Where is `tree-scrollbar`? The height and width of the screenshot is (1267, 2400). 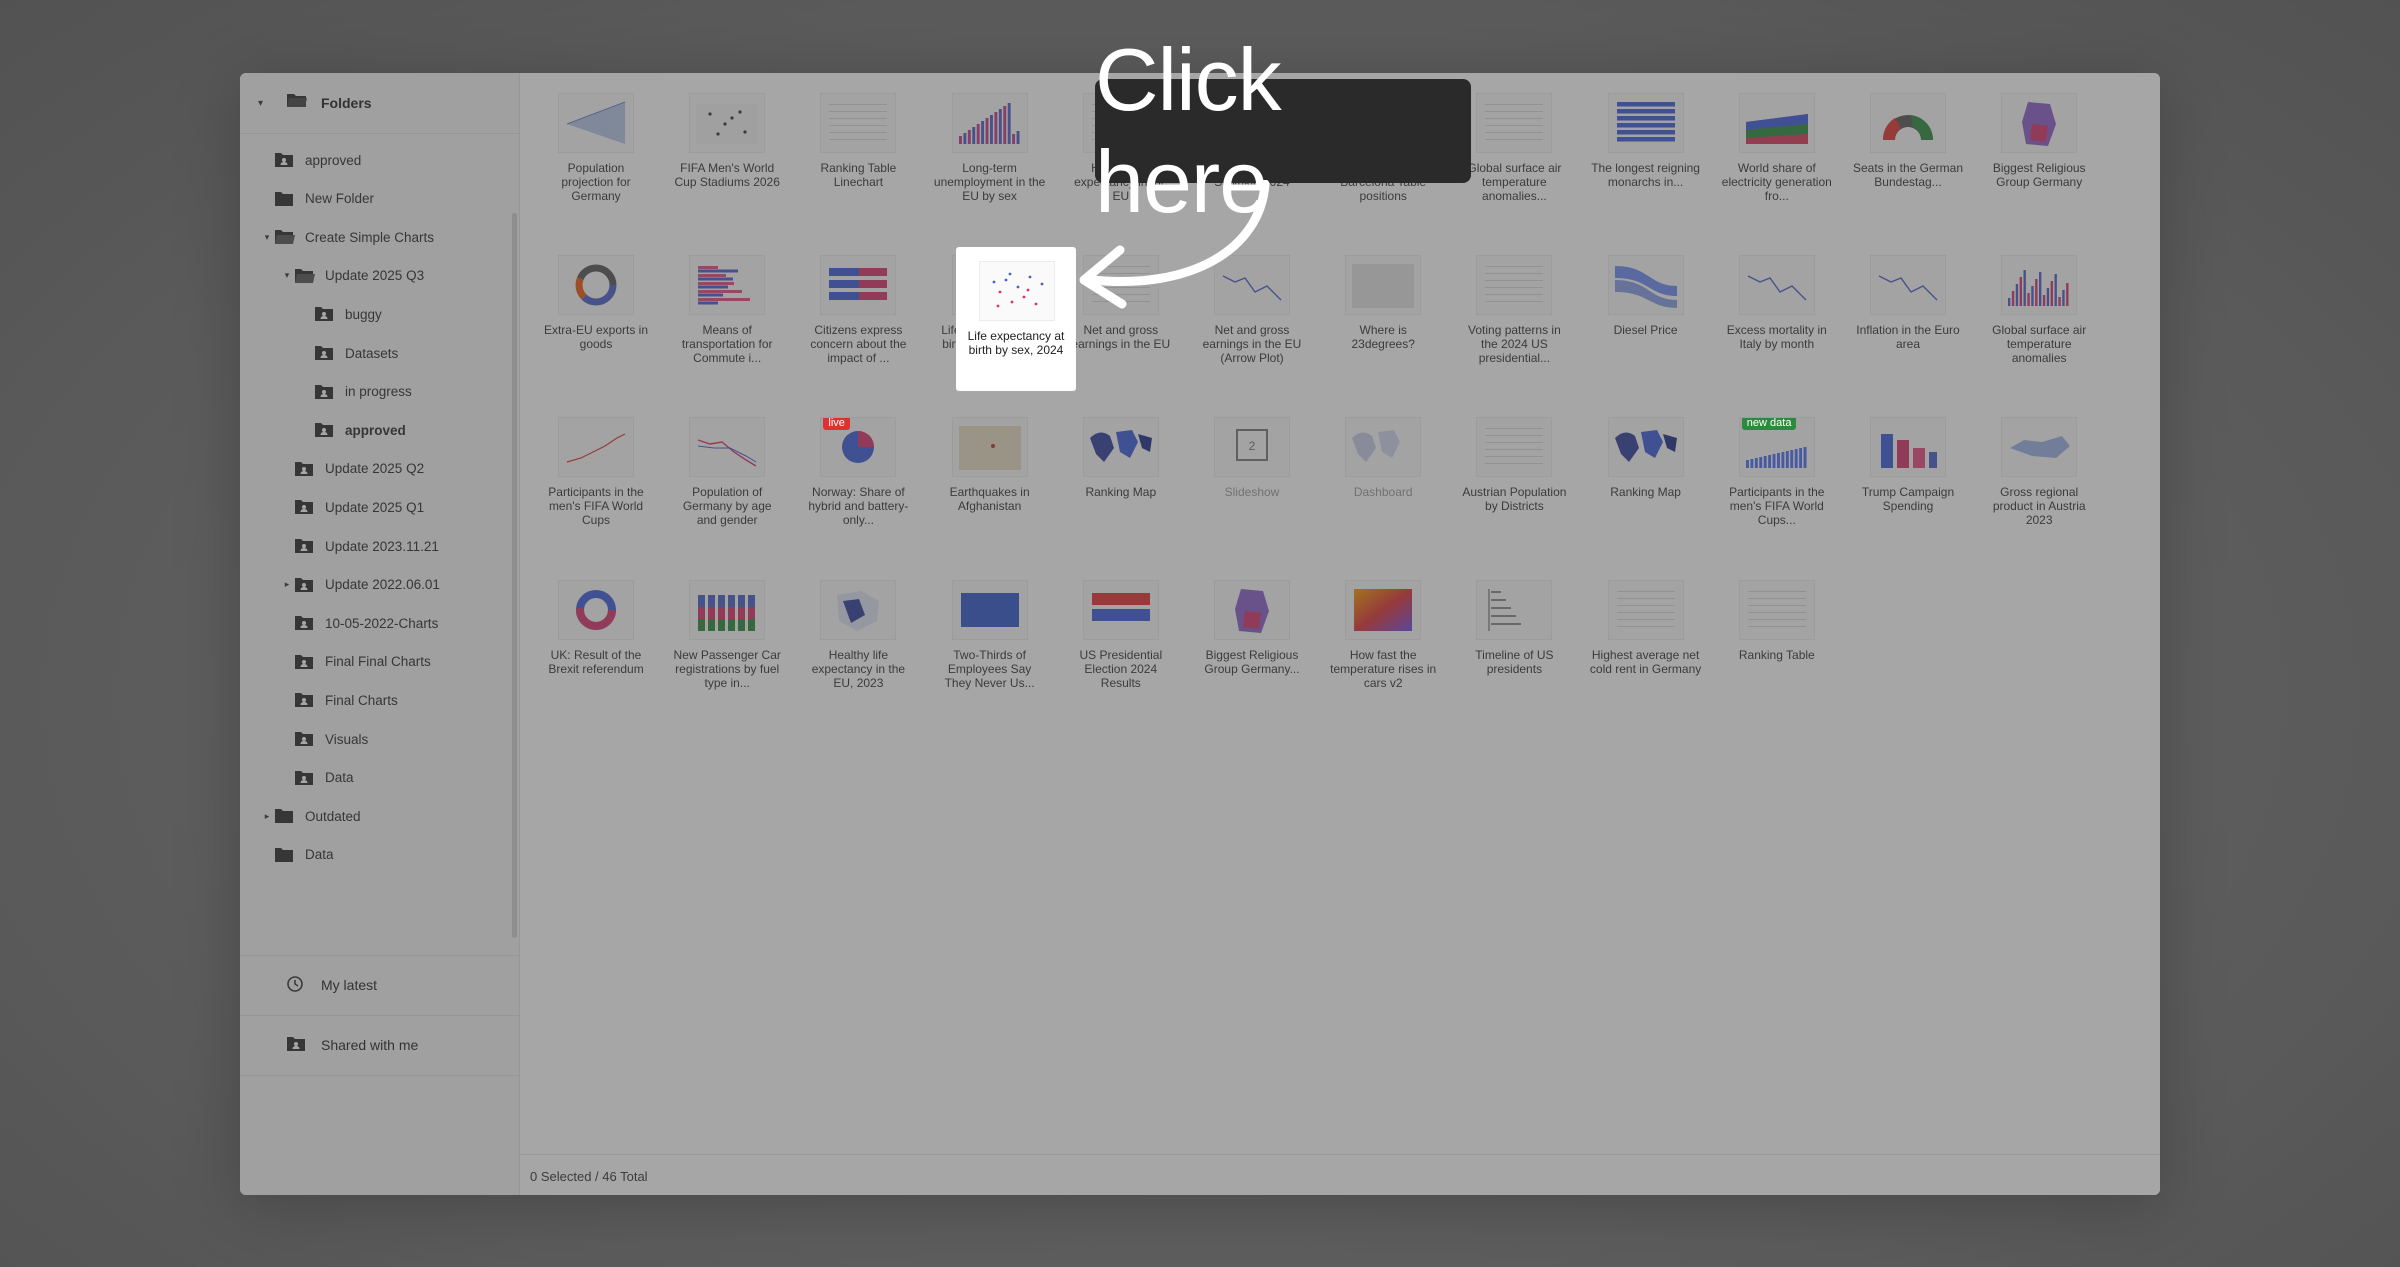 tree-scrollbar is located at coordinates (514, 575).